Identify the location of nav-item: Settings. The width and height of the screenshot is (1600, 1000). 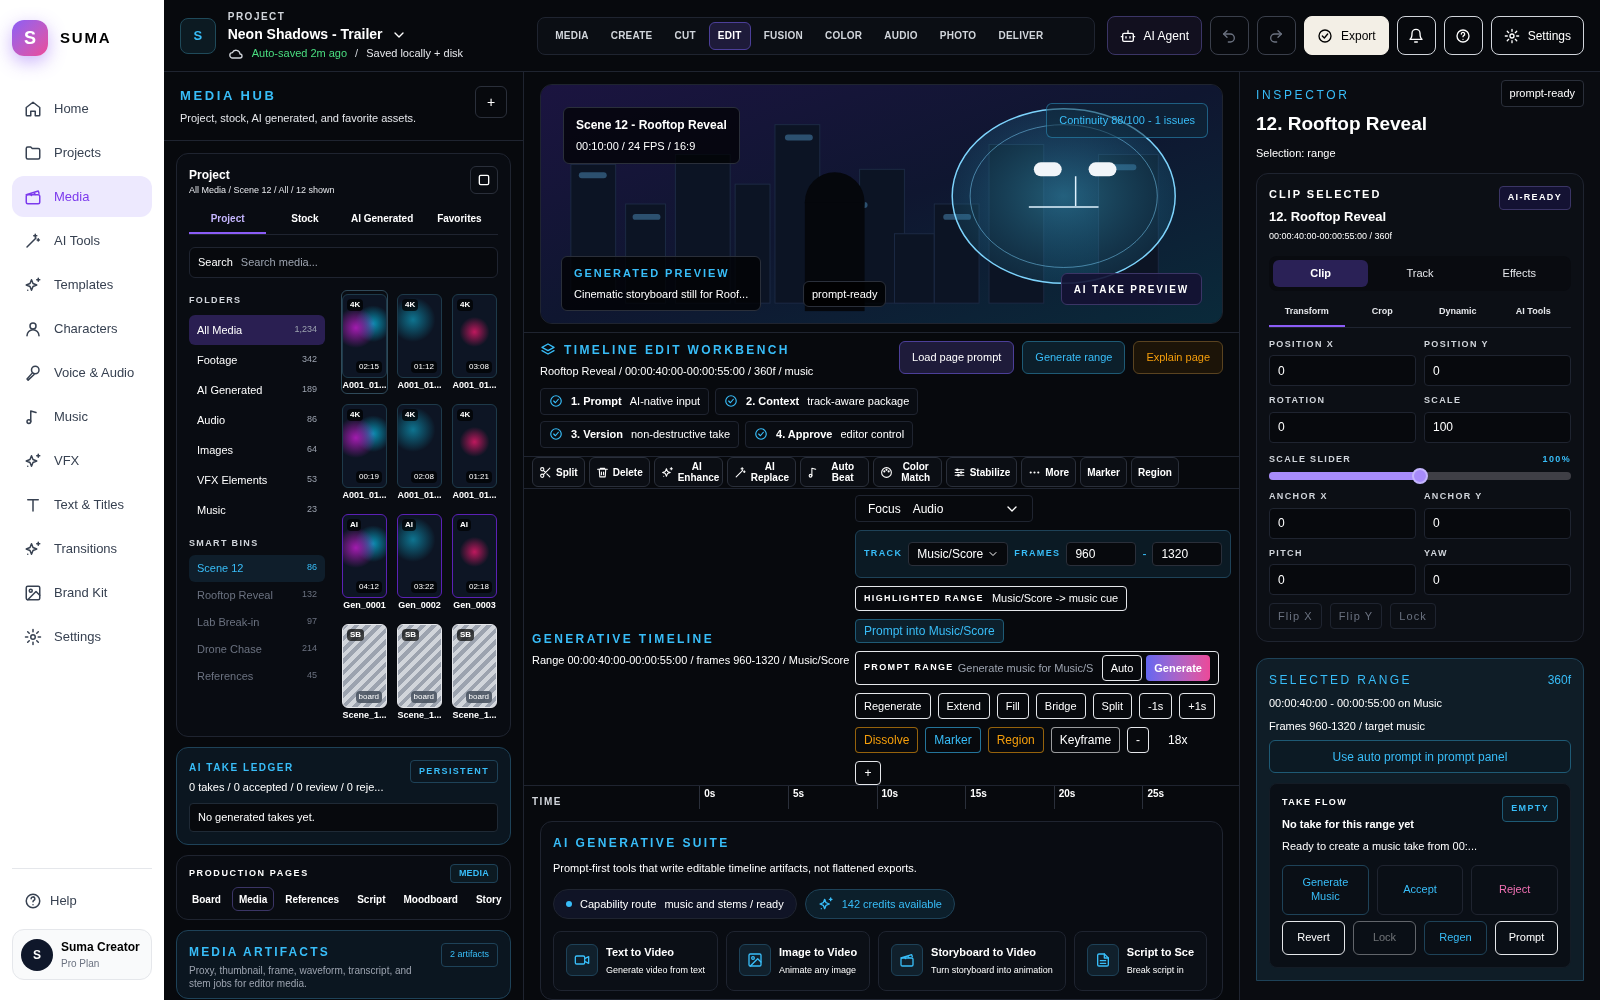
(82, 636).